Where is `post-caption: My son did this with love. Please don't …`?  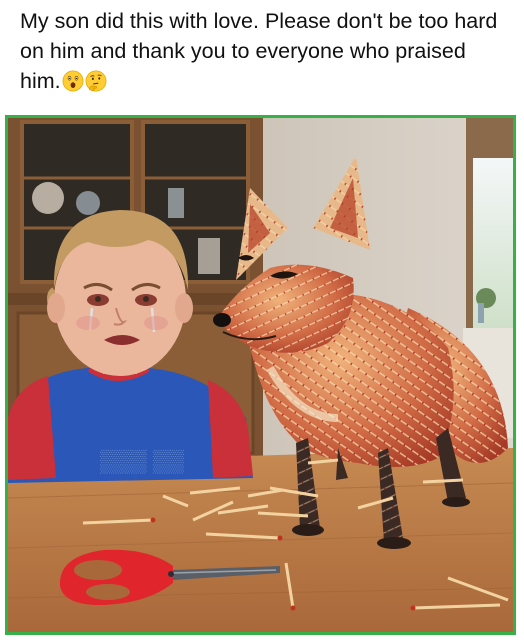 post-caption: My son did this with love. Please don't … is located at coordinates (265, 51).